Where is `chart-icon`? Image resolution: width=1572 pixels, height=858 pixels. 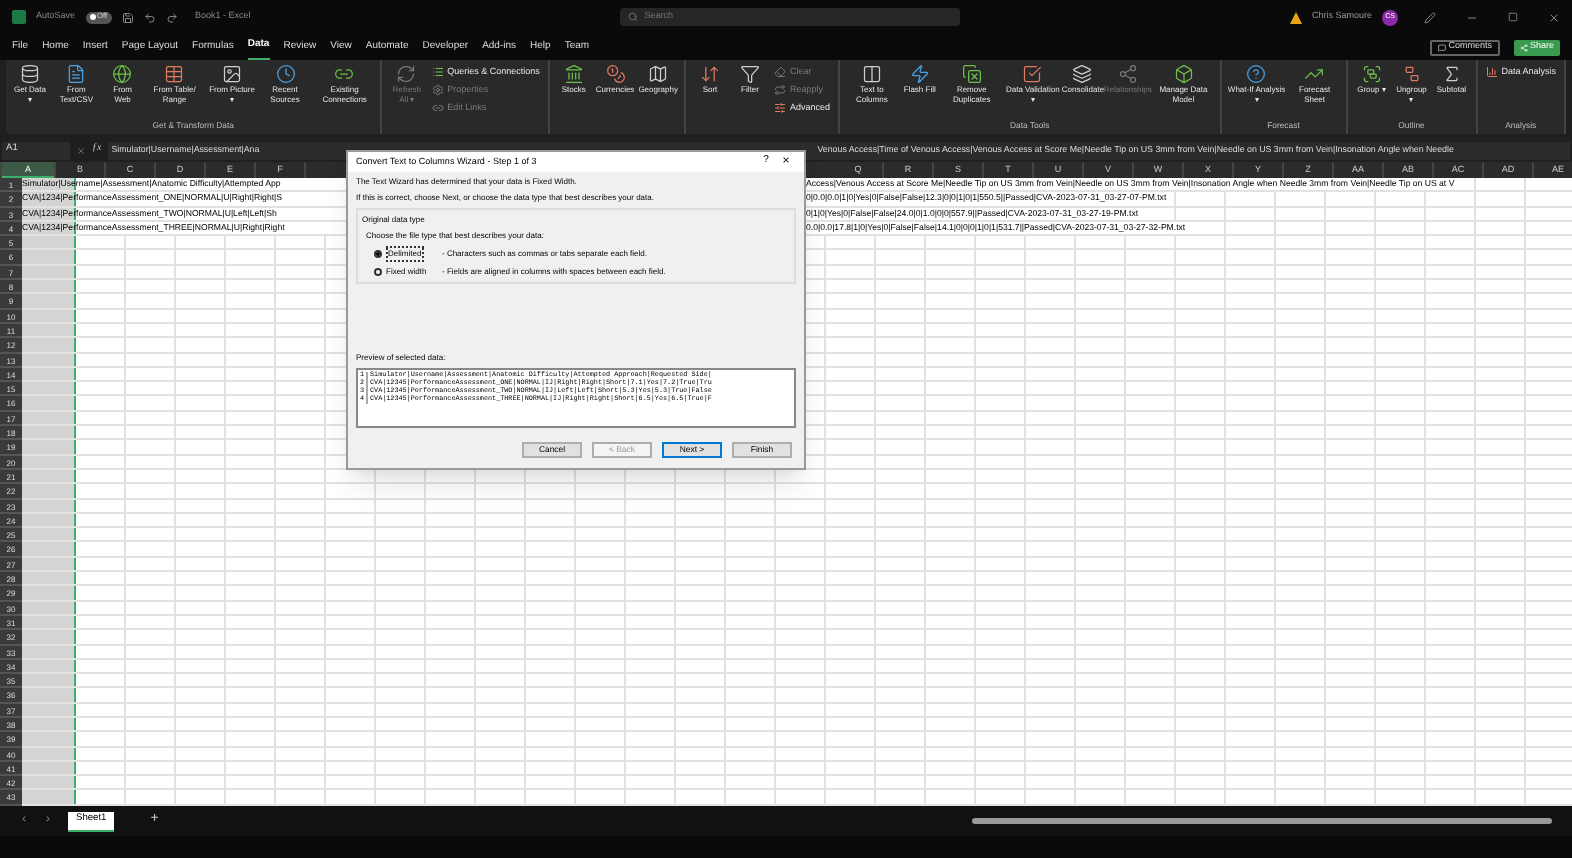 chart-icon is located at coordinates (1491, 72).